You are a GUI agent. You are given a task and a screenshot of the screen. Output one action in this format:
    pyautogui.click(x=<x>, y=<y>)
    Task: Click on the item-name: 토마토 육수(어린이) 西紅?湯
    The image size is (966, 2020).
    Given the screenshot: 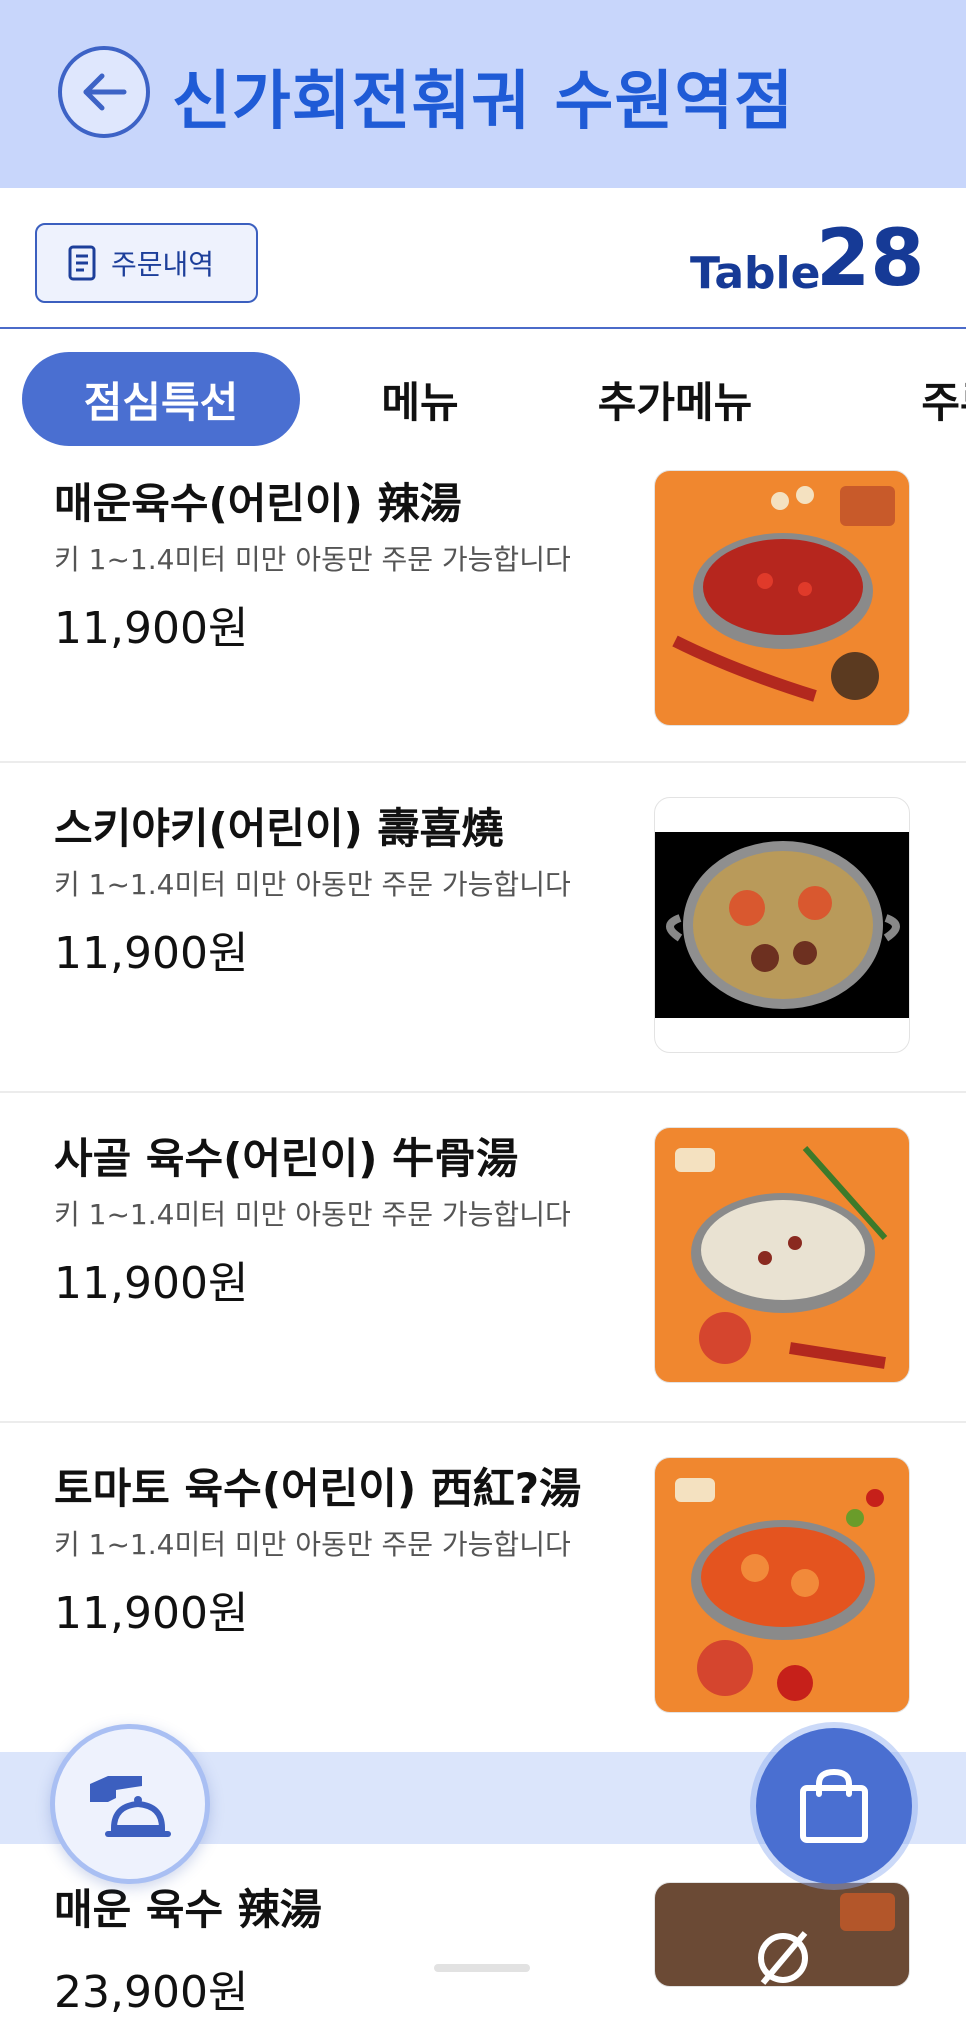 What is the action you would take?
    pyautogui.click(x=318, y=1488)
    